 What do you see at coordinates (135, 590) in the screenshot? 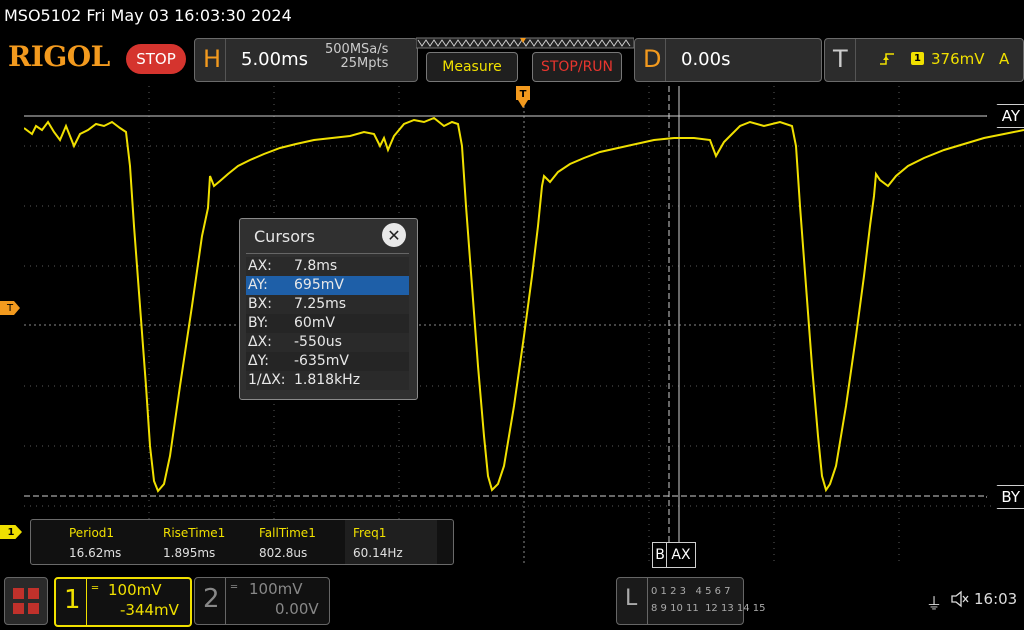
I see `channel1-scale: 100mV` at bounding box center [135, 590].